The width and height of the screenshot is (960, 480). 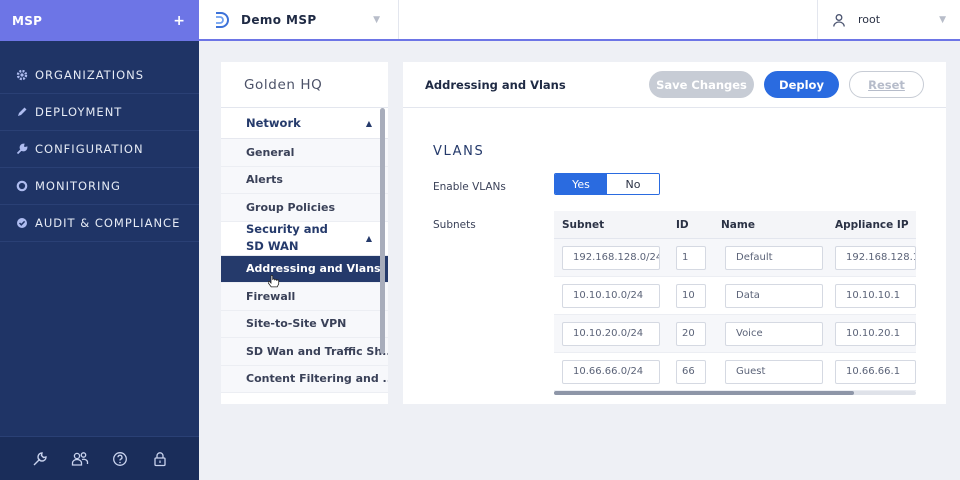 What do you see at coordinates (886, 84) in the screenshot?
I see `reset-button: Reset` at bounding box center [886, 84].